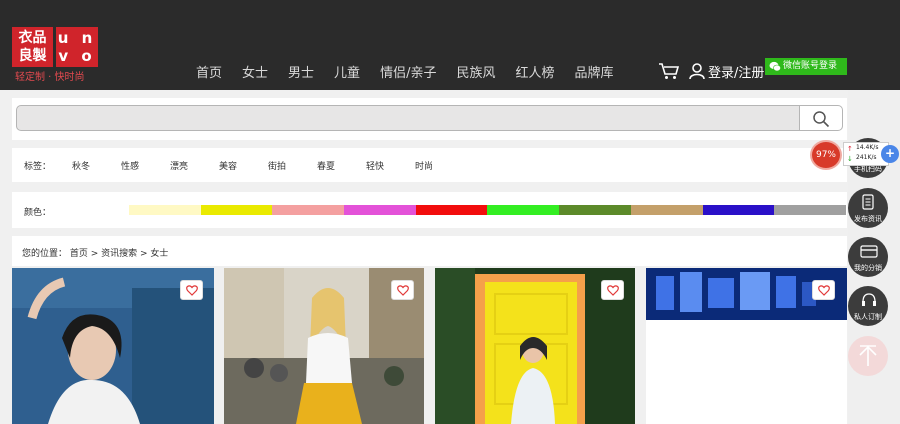  Describe the element at coordinates (869, 299) in the screenshot. I see `headset-icon` at that location.